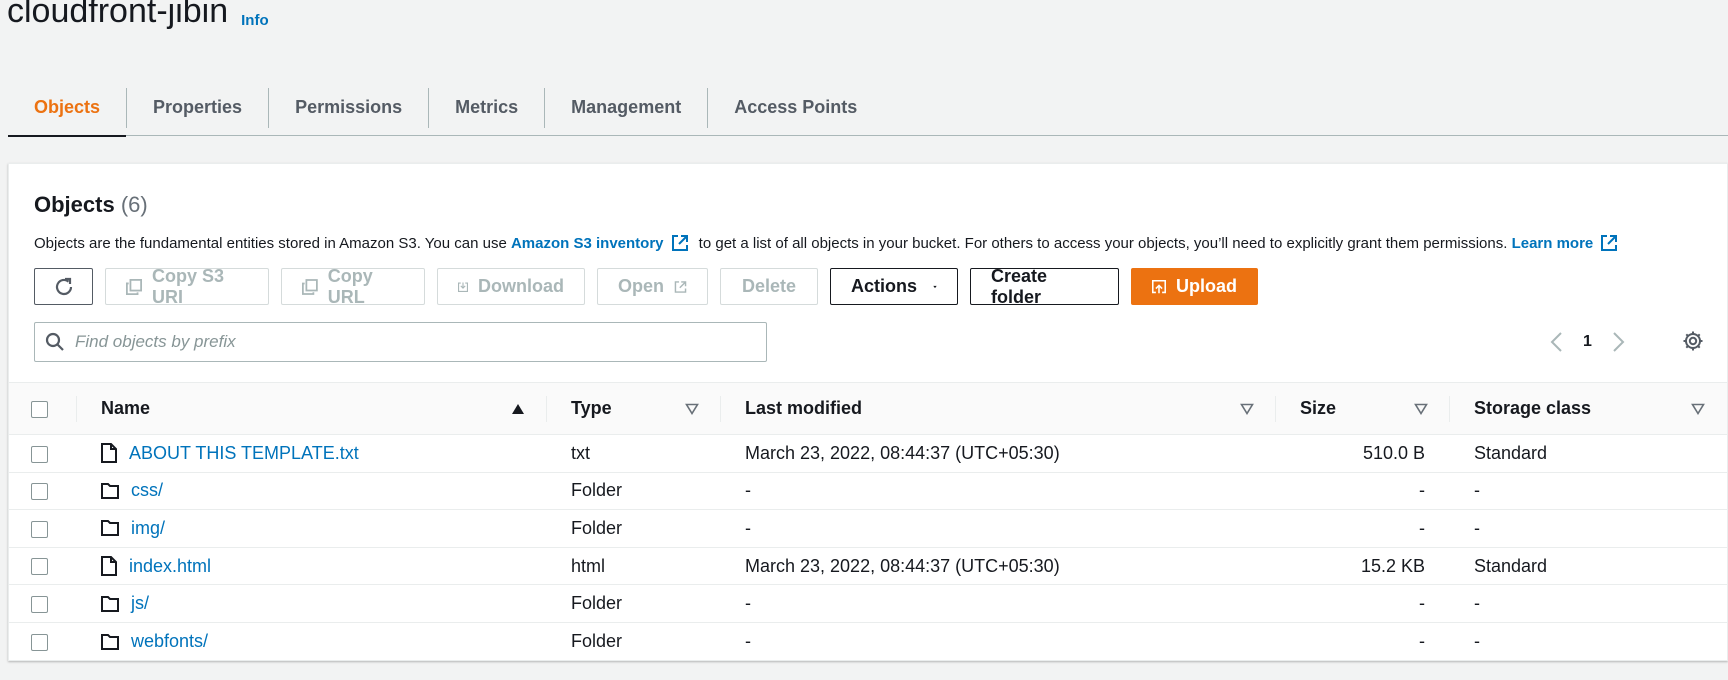 The image size is (1728, 680). What do you see at coordinates (634, 409) in the screenshot?
I see `column-header-type: Type` at bounding box center [634, 409].